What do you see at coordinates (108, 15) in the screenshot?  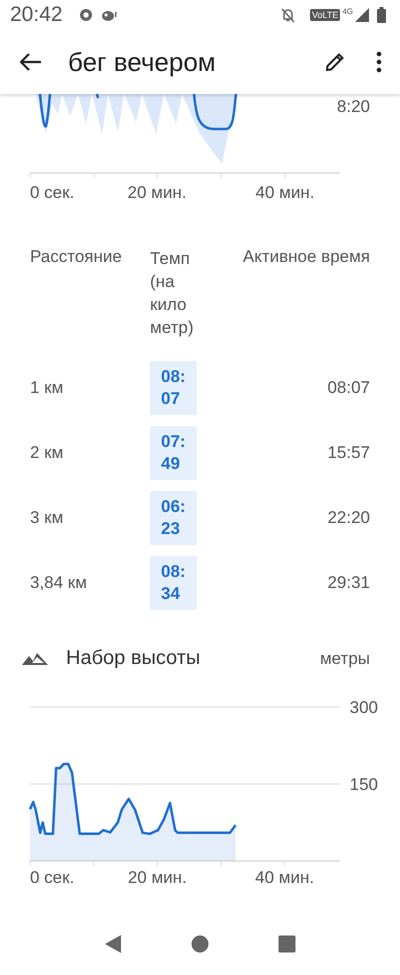 I see `notification-icon` at bounding box center [108, 15].